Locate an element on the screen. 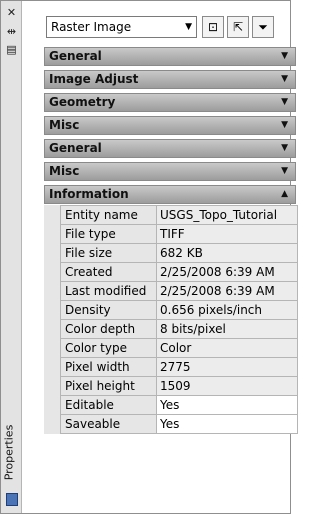  table-row: File type TIFF is located at coordinates (179, 234).